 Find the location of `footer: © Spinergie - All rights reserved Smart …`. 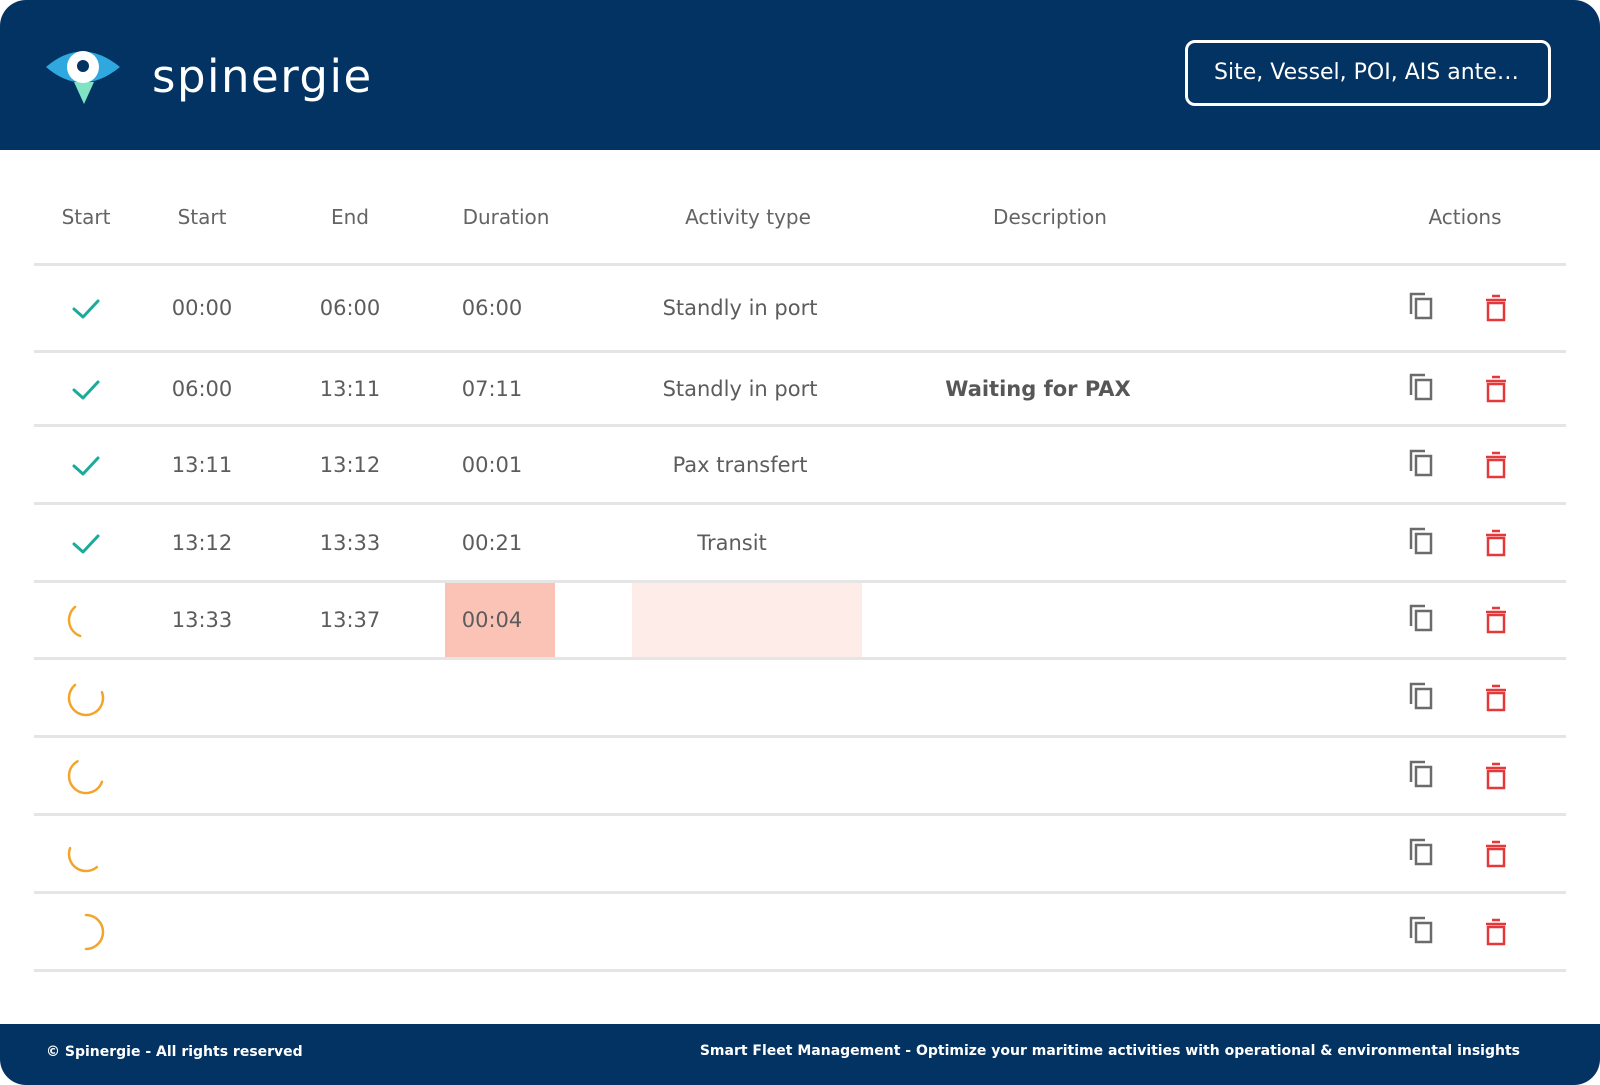

footer: © Spinergie - All rights reserved Smart … is located at coordinates (800, 1054).